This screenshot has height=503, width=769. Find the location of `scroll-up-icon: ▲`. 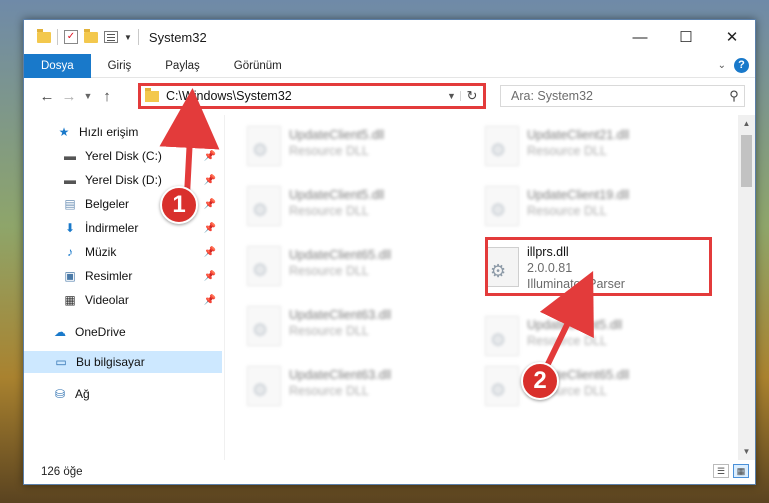

scroll-up-icon: ▲ is located at coordinates (746, 123).